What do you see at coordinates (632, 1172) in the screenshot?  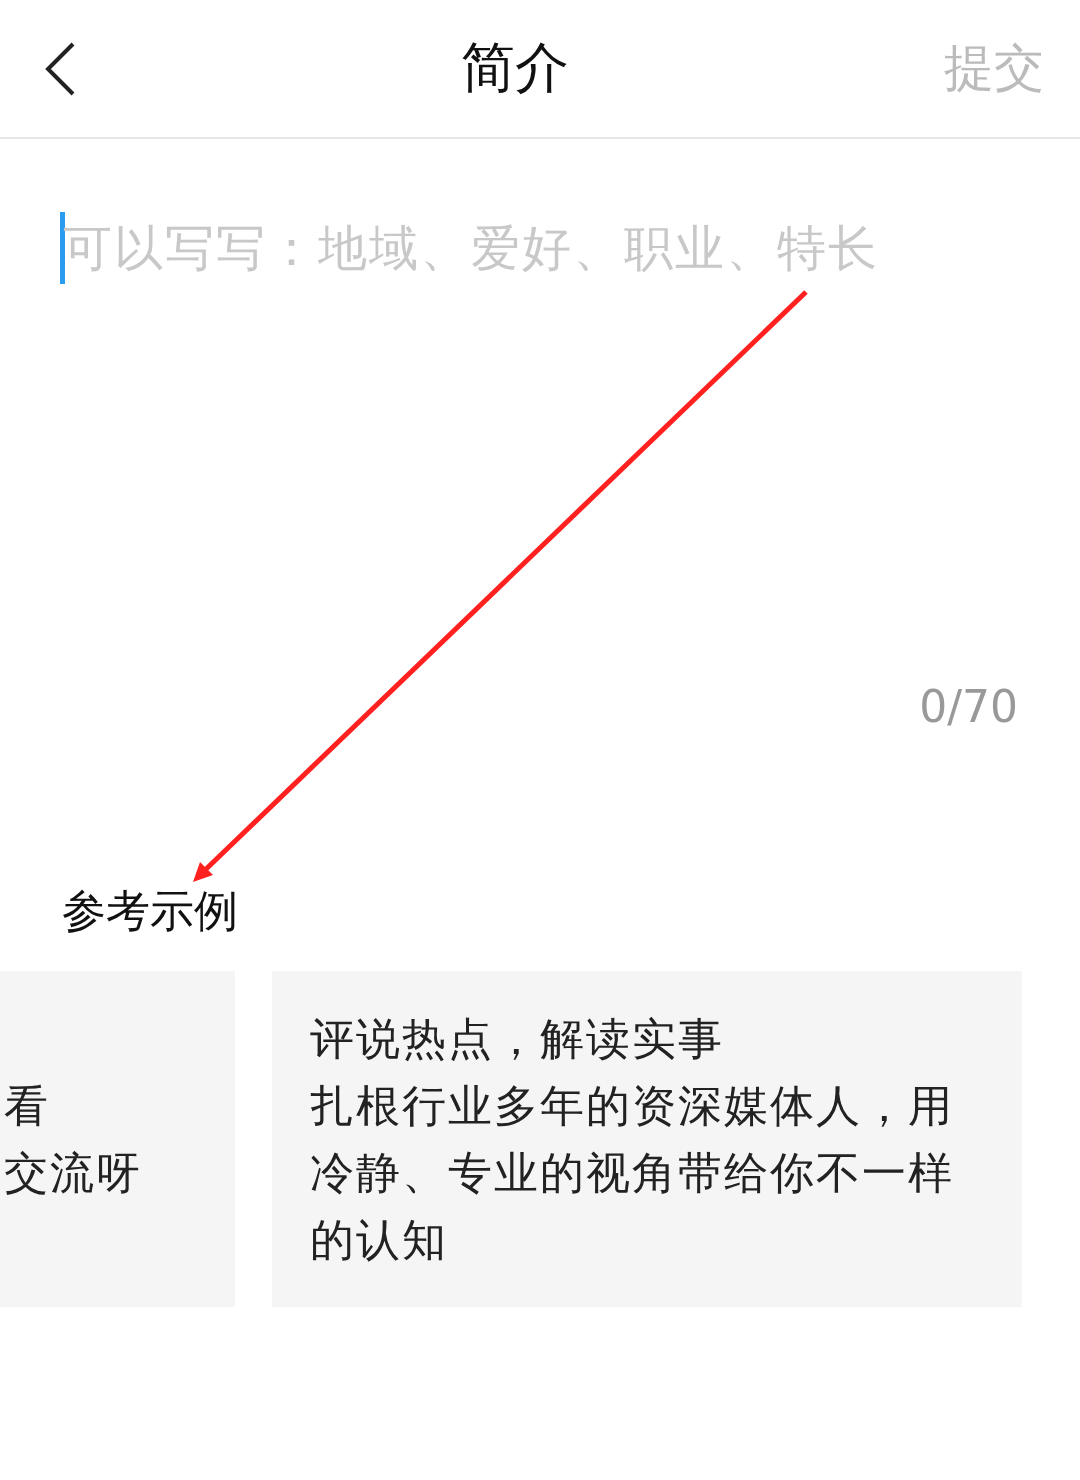 I see `example-text: 扎根行业多年的资深媒体人，用冷静、专业的视角带给你不一样的认知` at bounding box center [632, 1172].